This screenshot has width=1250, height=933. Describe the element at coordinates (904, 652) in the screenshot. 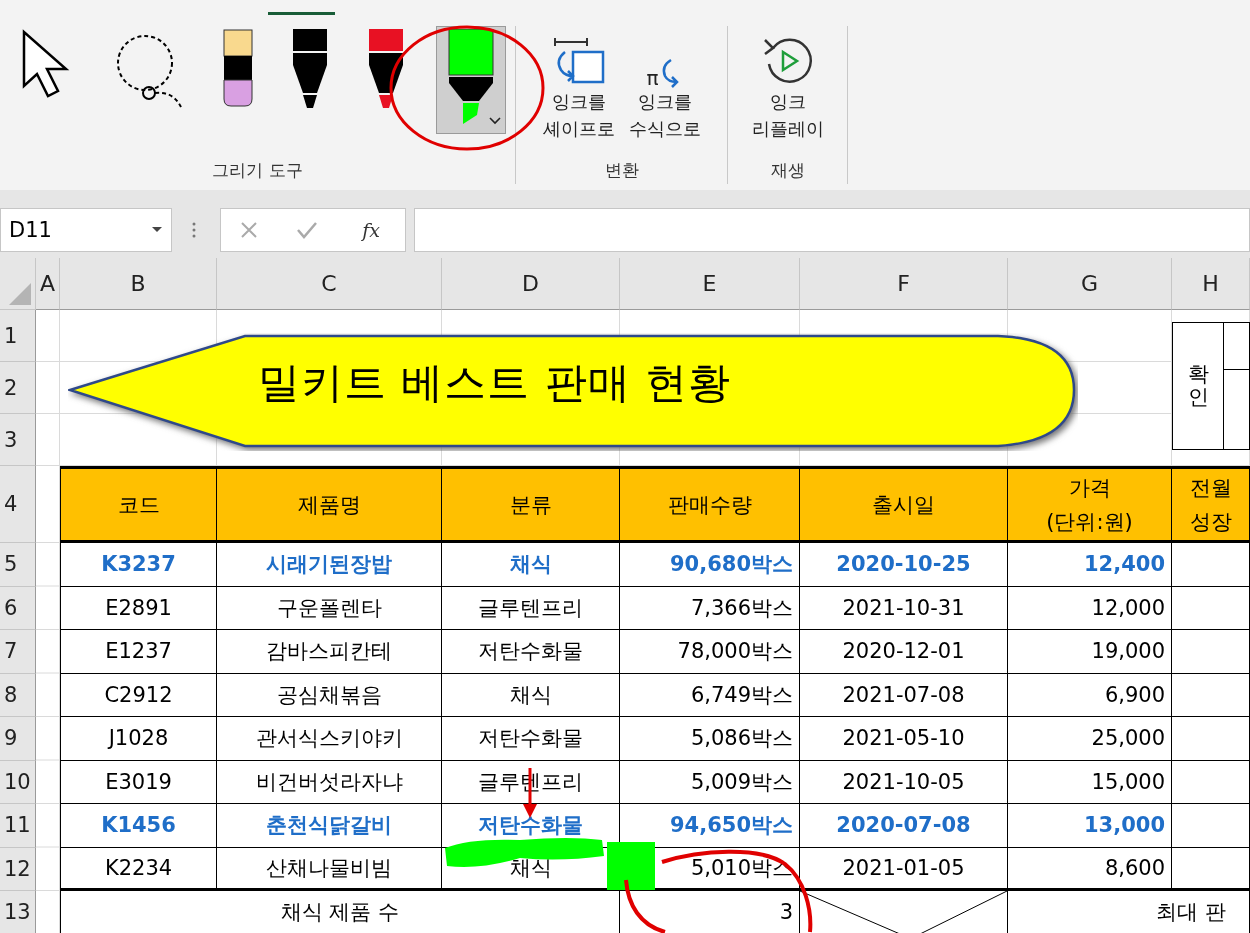

I see `table-cell: 2020-12-01` at that location.